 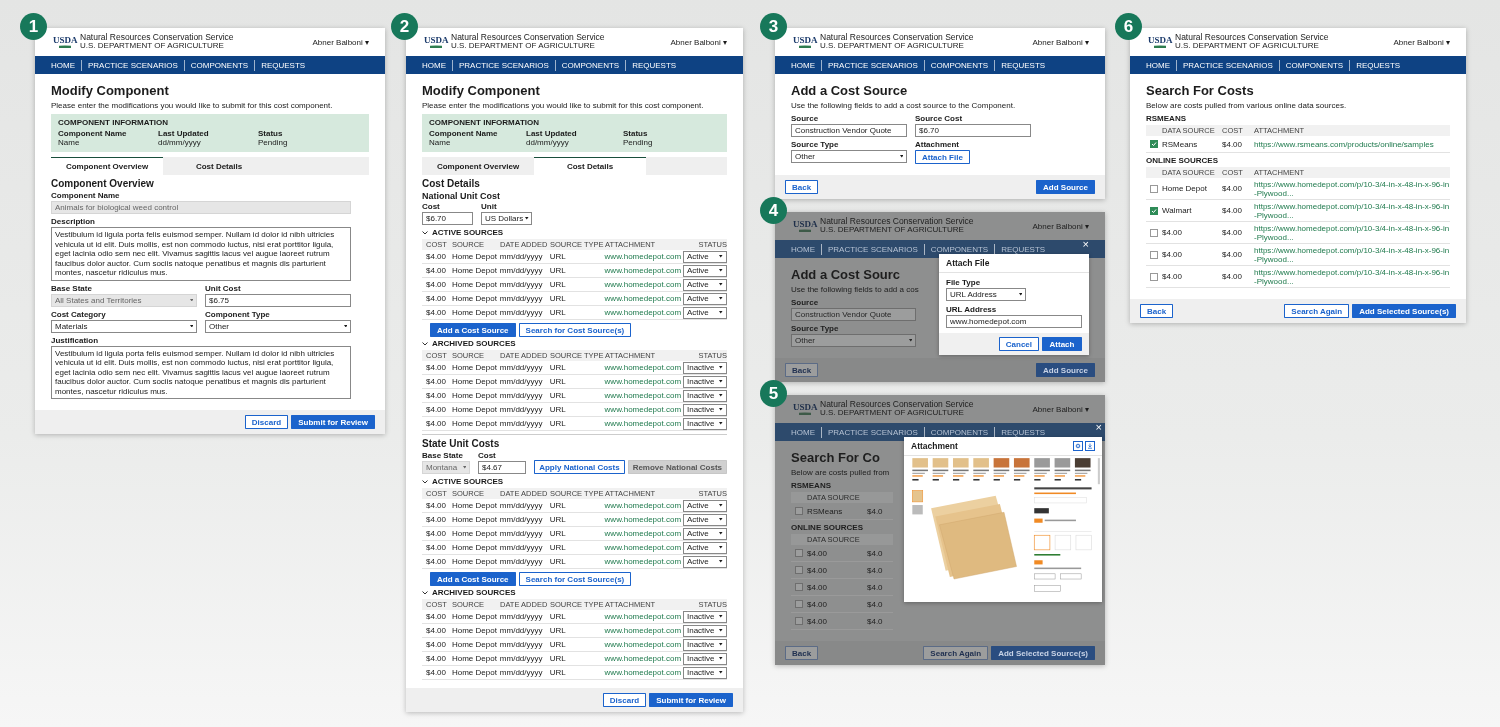 I want to click on modal-button: Cancel, so click(x=1018, y=344).